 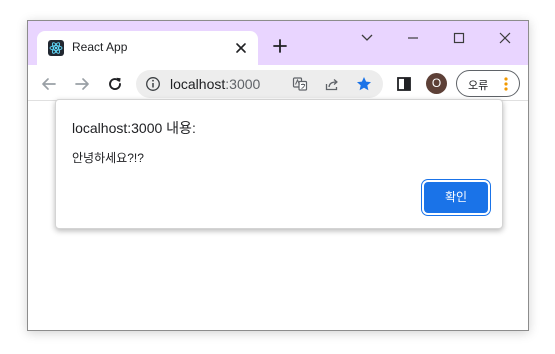 I want to click on dialog-title: localhost:3000 내용:, so click(x=134, y=128).